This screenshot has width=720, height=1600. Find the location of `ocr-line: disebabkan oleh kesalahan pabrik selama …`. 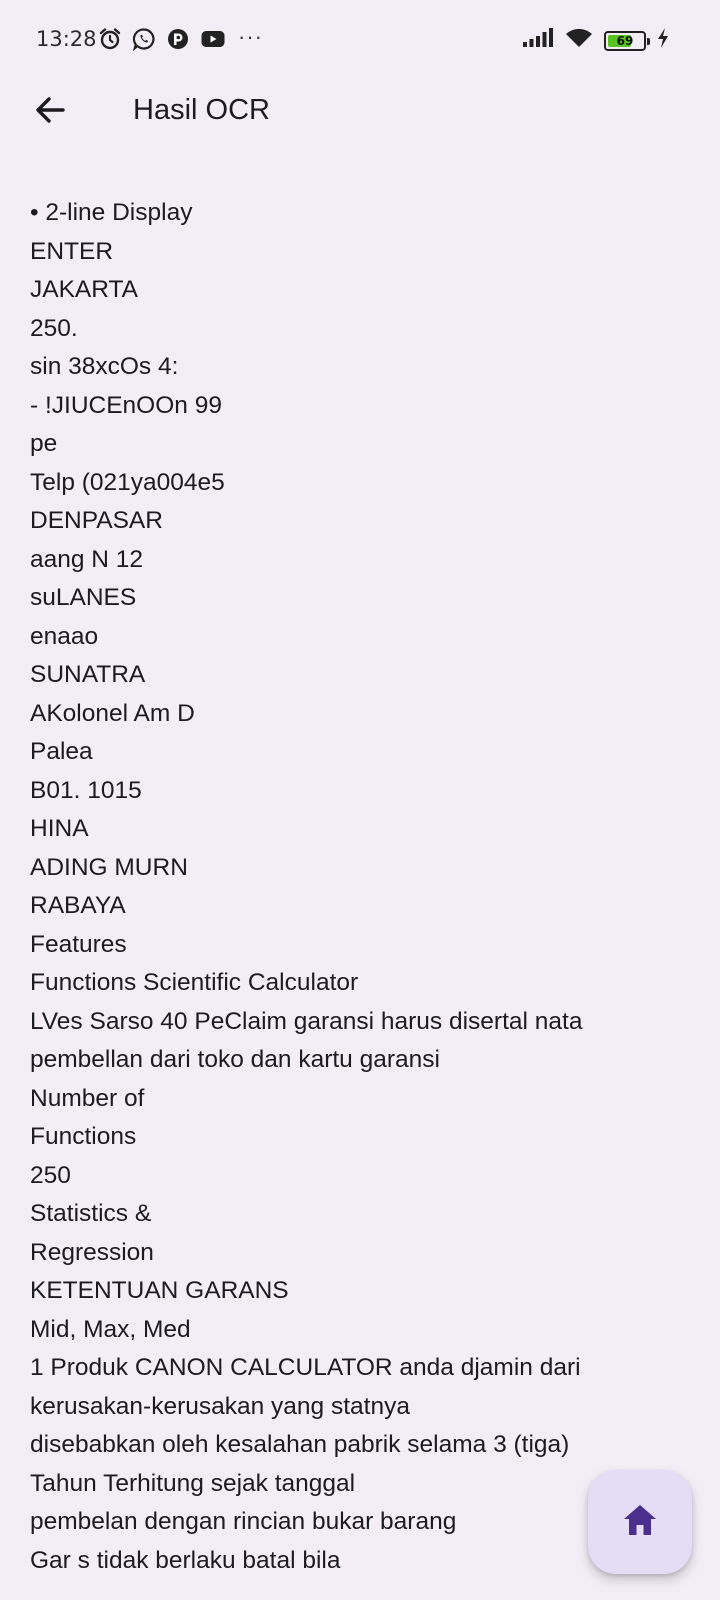

ocr-line: disebabkan oleh kesalahan pabrik selama … is located at coordinates (300, 1444).